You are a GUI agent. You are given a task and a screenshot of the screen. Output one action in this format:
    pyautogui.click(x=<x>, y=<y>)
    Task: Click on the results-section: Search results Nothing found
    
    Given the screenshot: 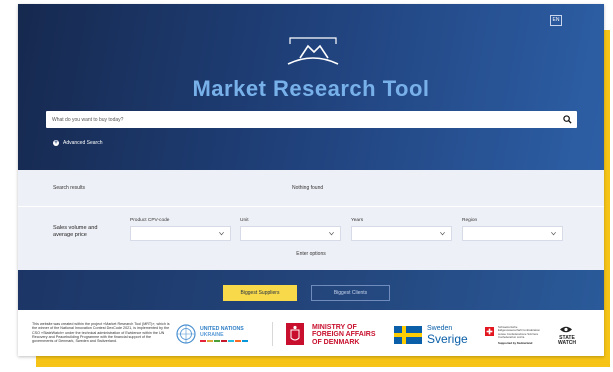 What is the action you would take?
    pyautogui.click(x=311, y=188)
    